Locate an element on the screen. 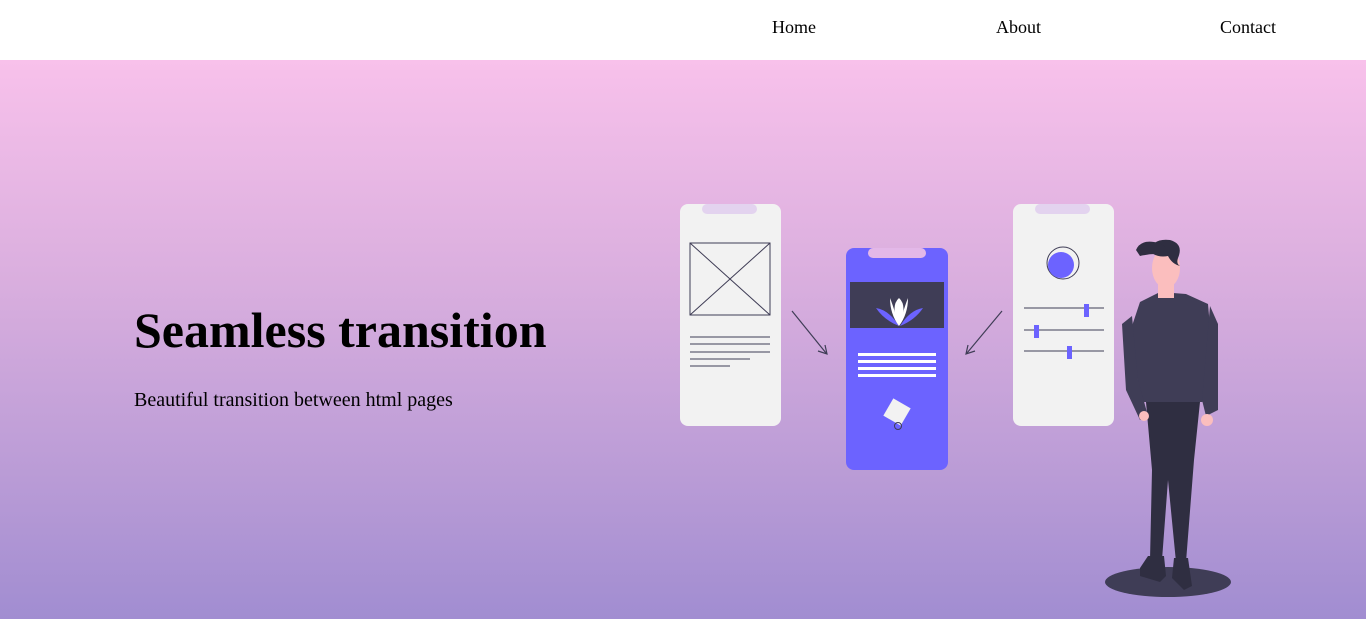  arrow-left-icon is located at coordinates (984, 332).